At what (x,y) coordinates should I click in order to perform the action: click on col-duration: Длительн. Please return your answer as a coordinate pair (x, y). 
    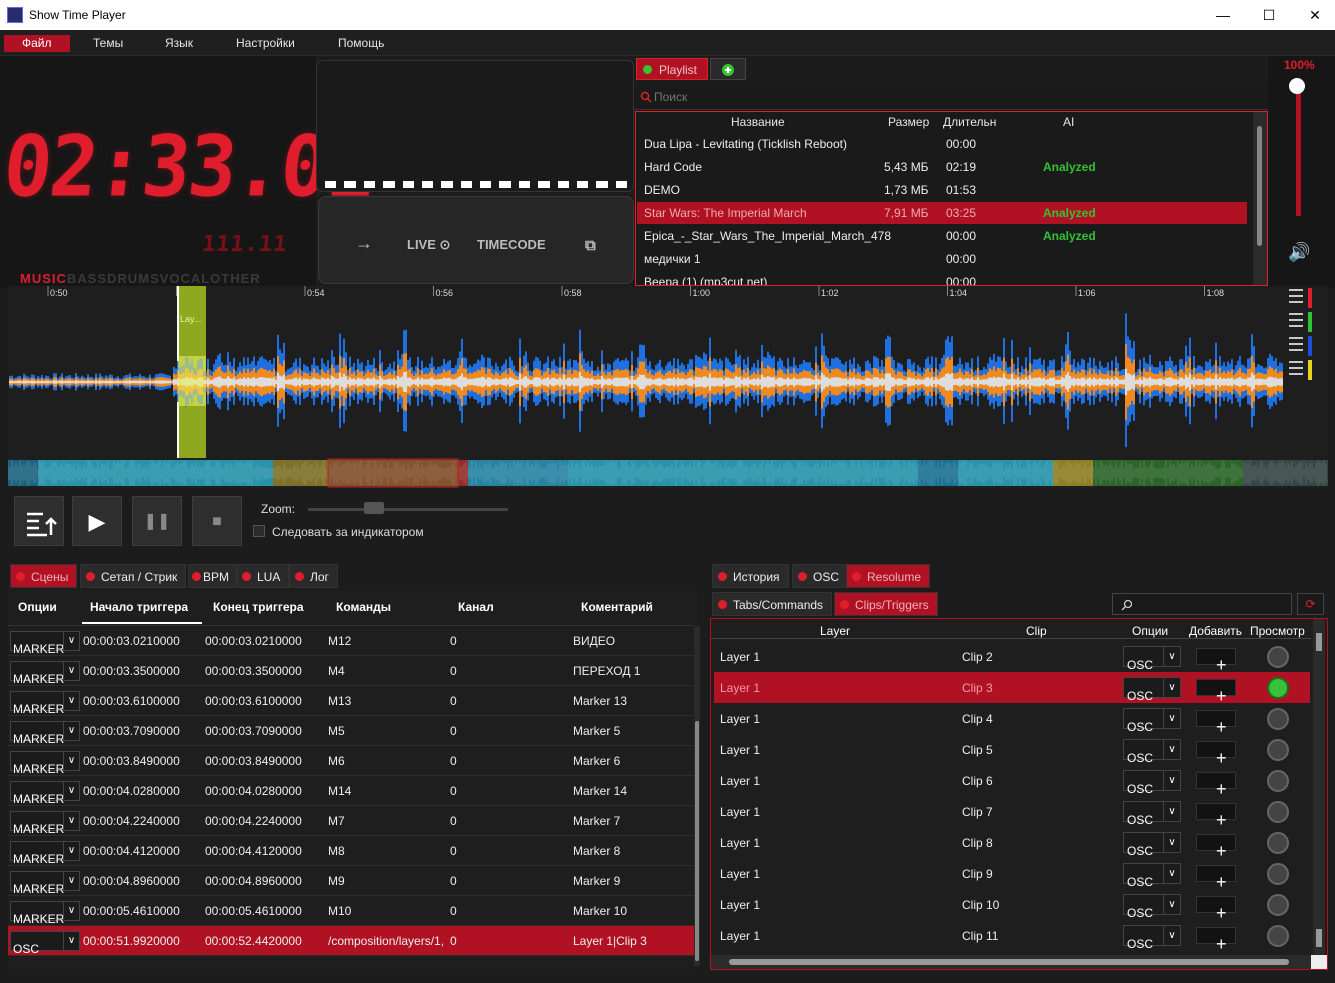
    Looking at the image, I should click on (969, 123).